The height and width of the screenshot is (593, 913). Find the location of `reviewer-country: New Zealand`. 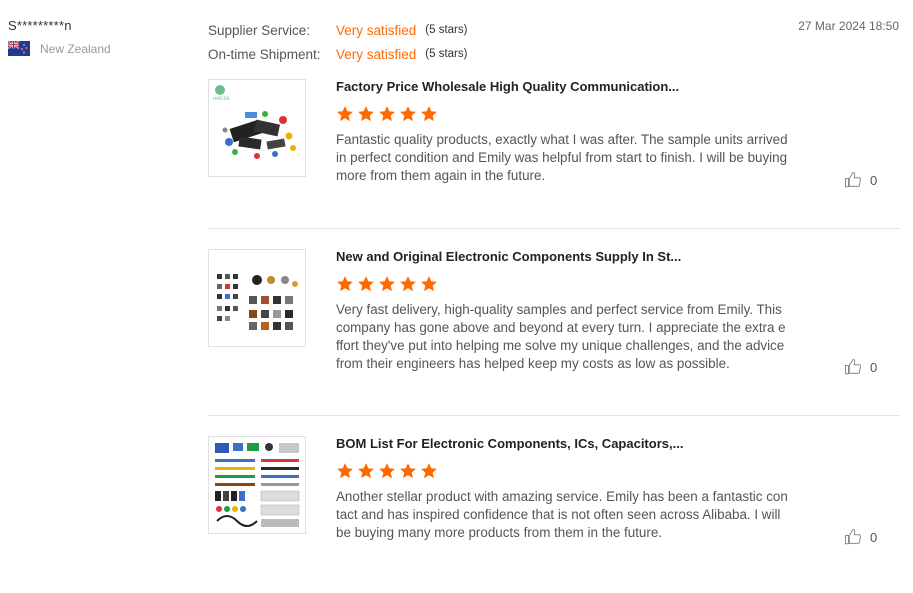

reviewer-country: New Zealand is located at coordinates (59, 48).